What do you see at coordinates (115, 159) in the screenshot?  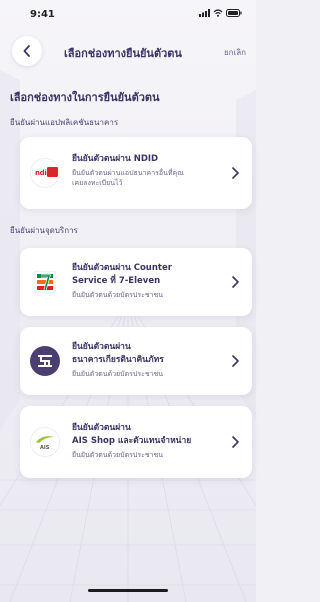 I see `ndid-title: ยืนยันตัวตนผ่าน NDID` at bounding box center [115, 159].